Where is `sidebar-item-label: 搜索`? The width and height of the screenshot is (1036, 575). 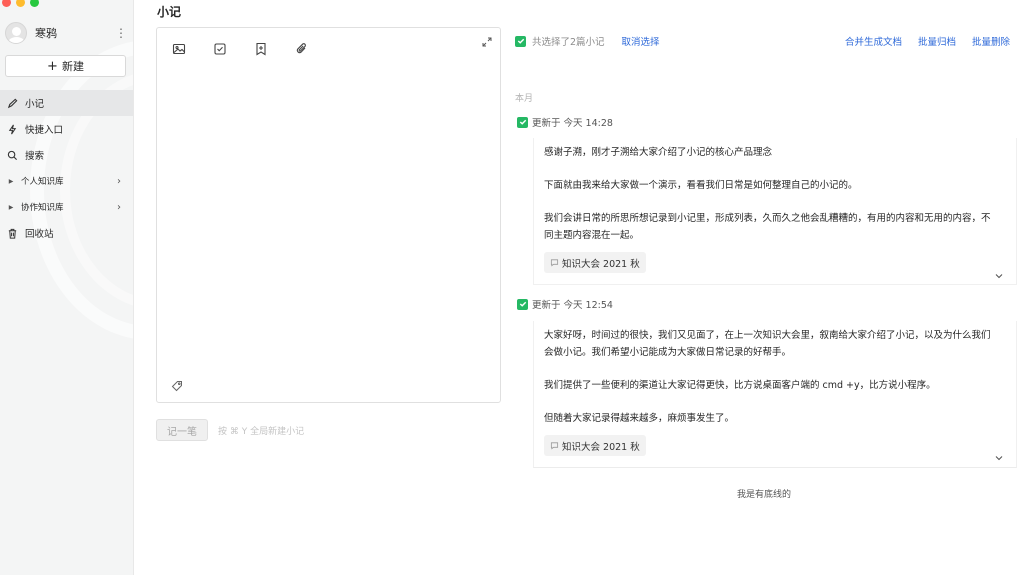
sidebar-item-label: 搜索 is located at coordinates (35, 156).